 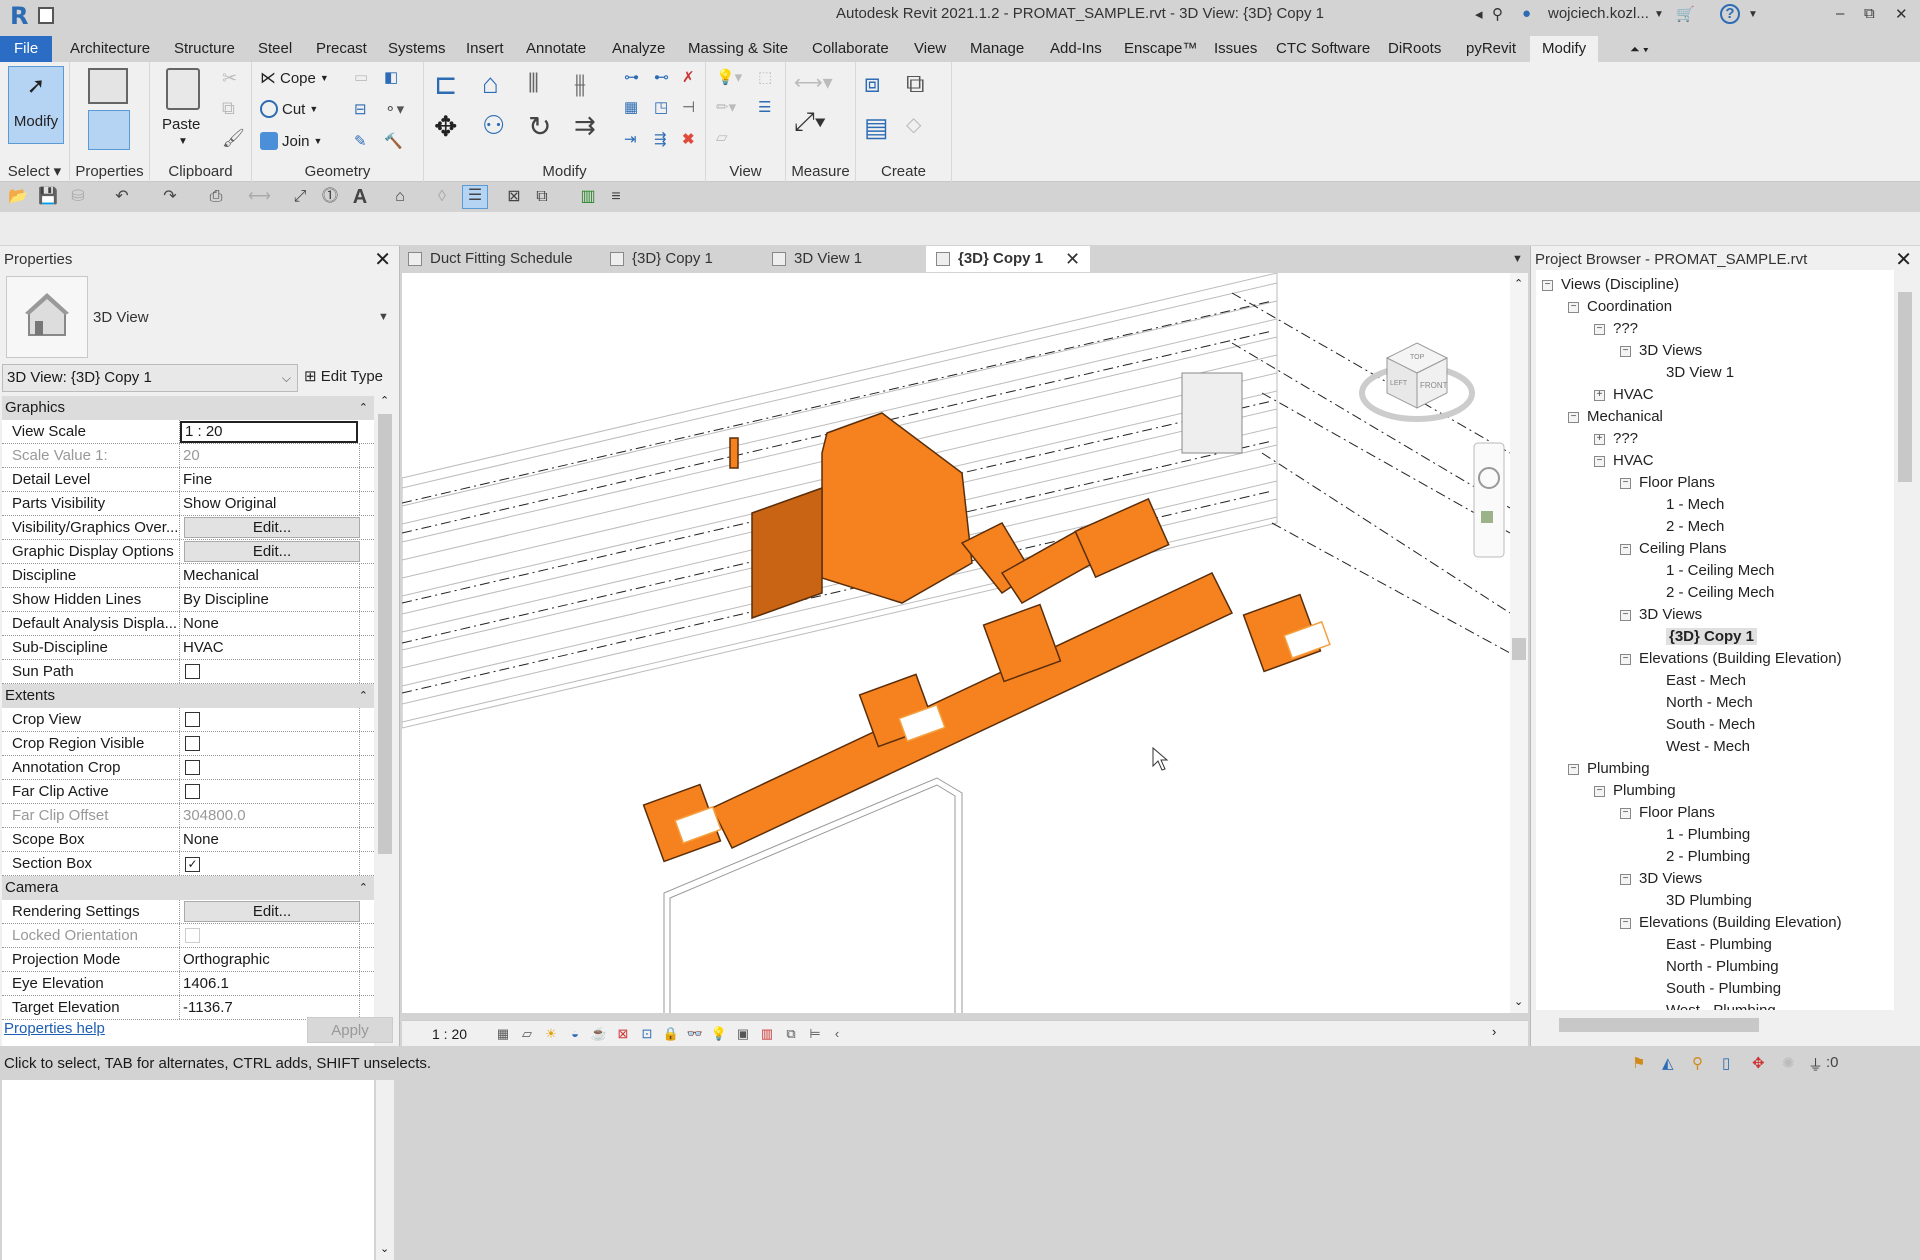 What do you see at coordinates (688, 107) in the screenshot?
I see `pin-icon: ⊣` at bounding box center [688, 107].